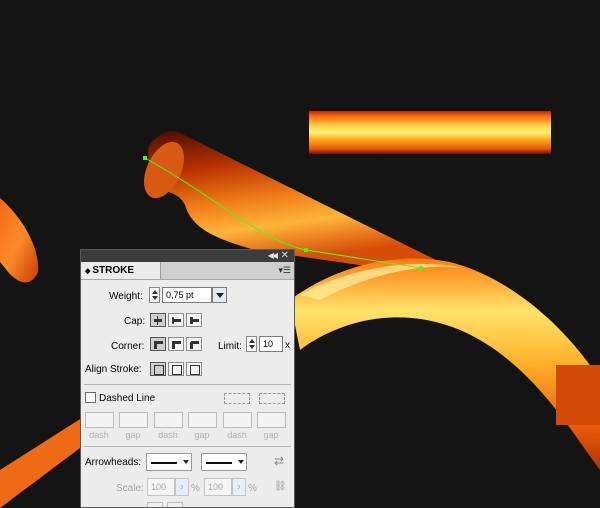  Describe the element at coordinates (154, 295) in the screenshot. I see `weight-stepper` at that location.